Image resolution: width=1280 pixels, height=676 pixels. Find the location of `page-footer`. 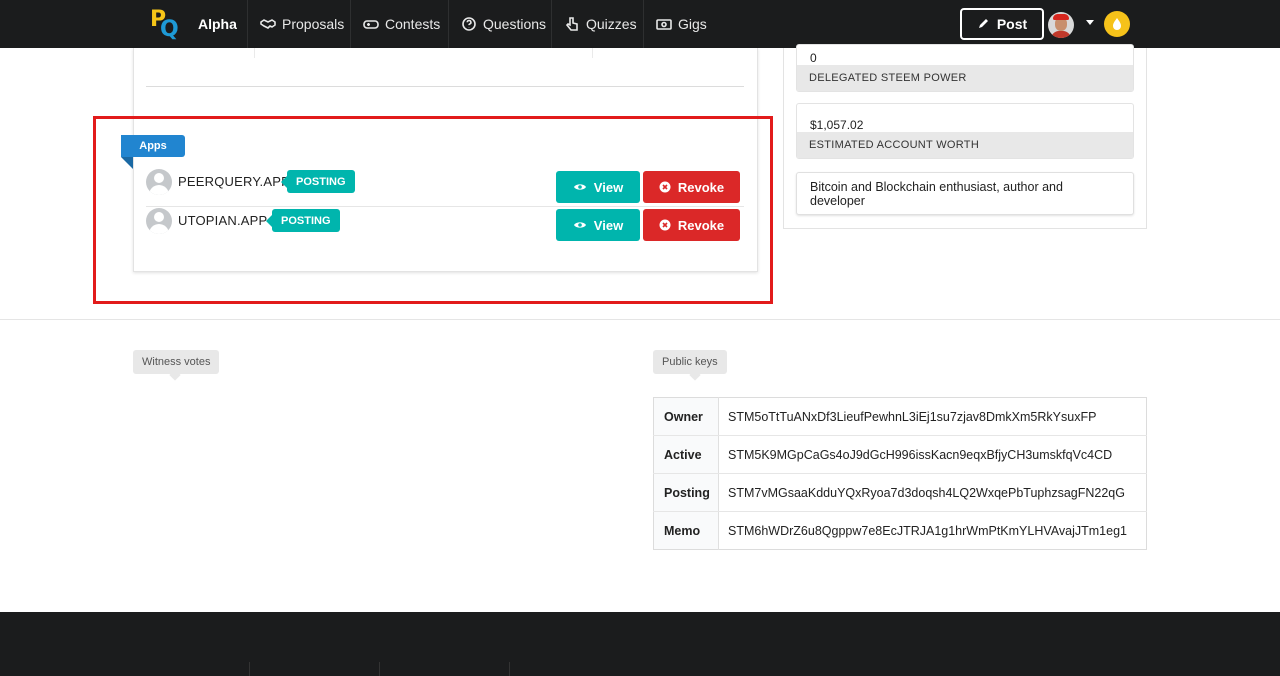

page-footer is located at coordinates (640, 644).